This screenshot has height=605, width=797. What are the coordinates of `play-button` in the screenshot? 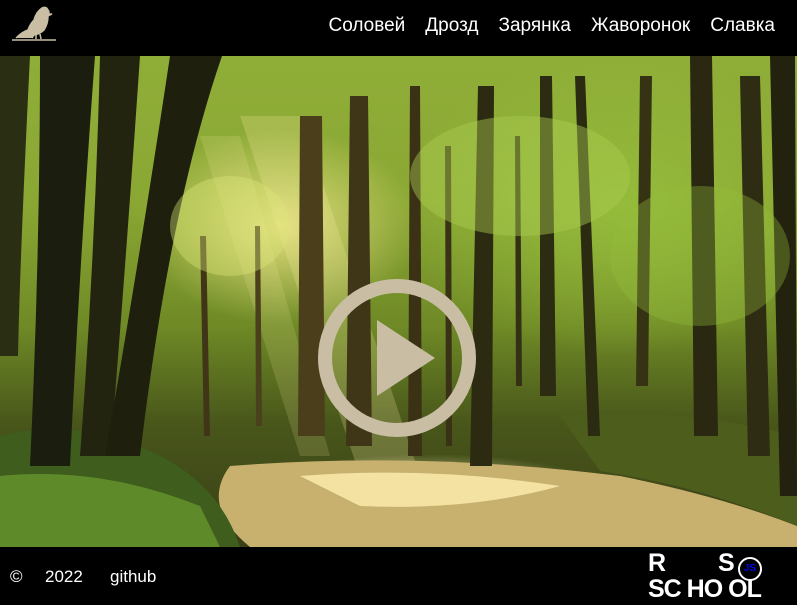 It's located at (397, 358).